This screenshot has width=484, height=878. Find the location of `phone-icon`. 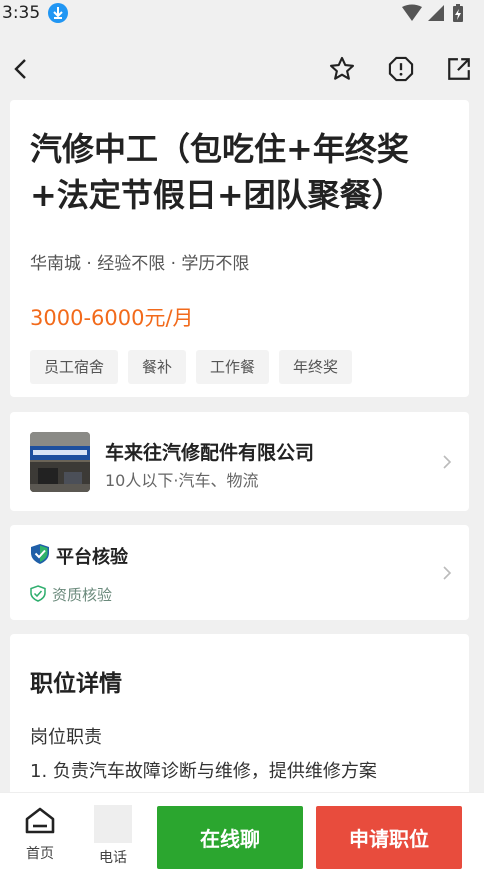

phone-icon is located at coordinates (113, 824).